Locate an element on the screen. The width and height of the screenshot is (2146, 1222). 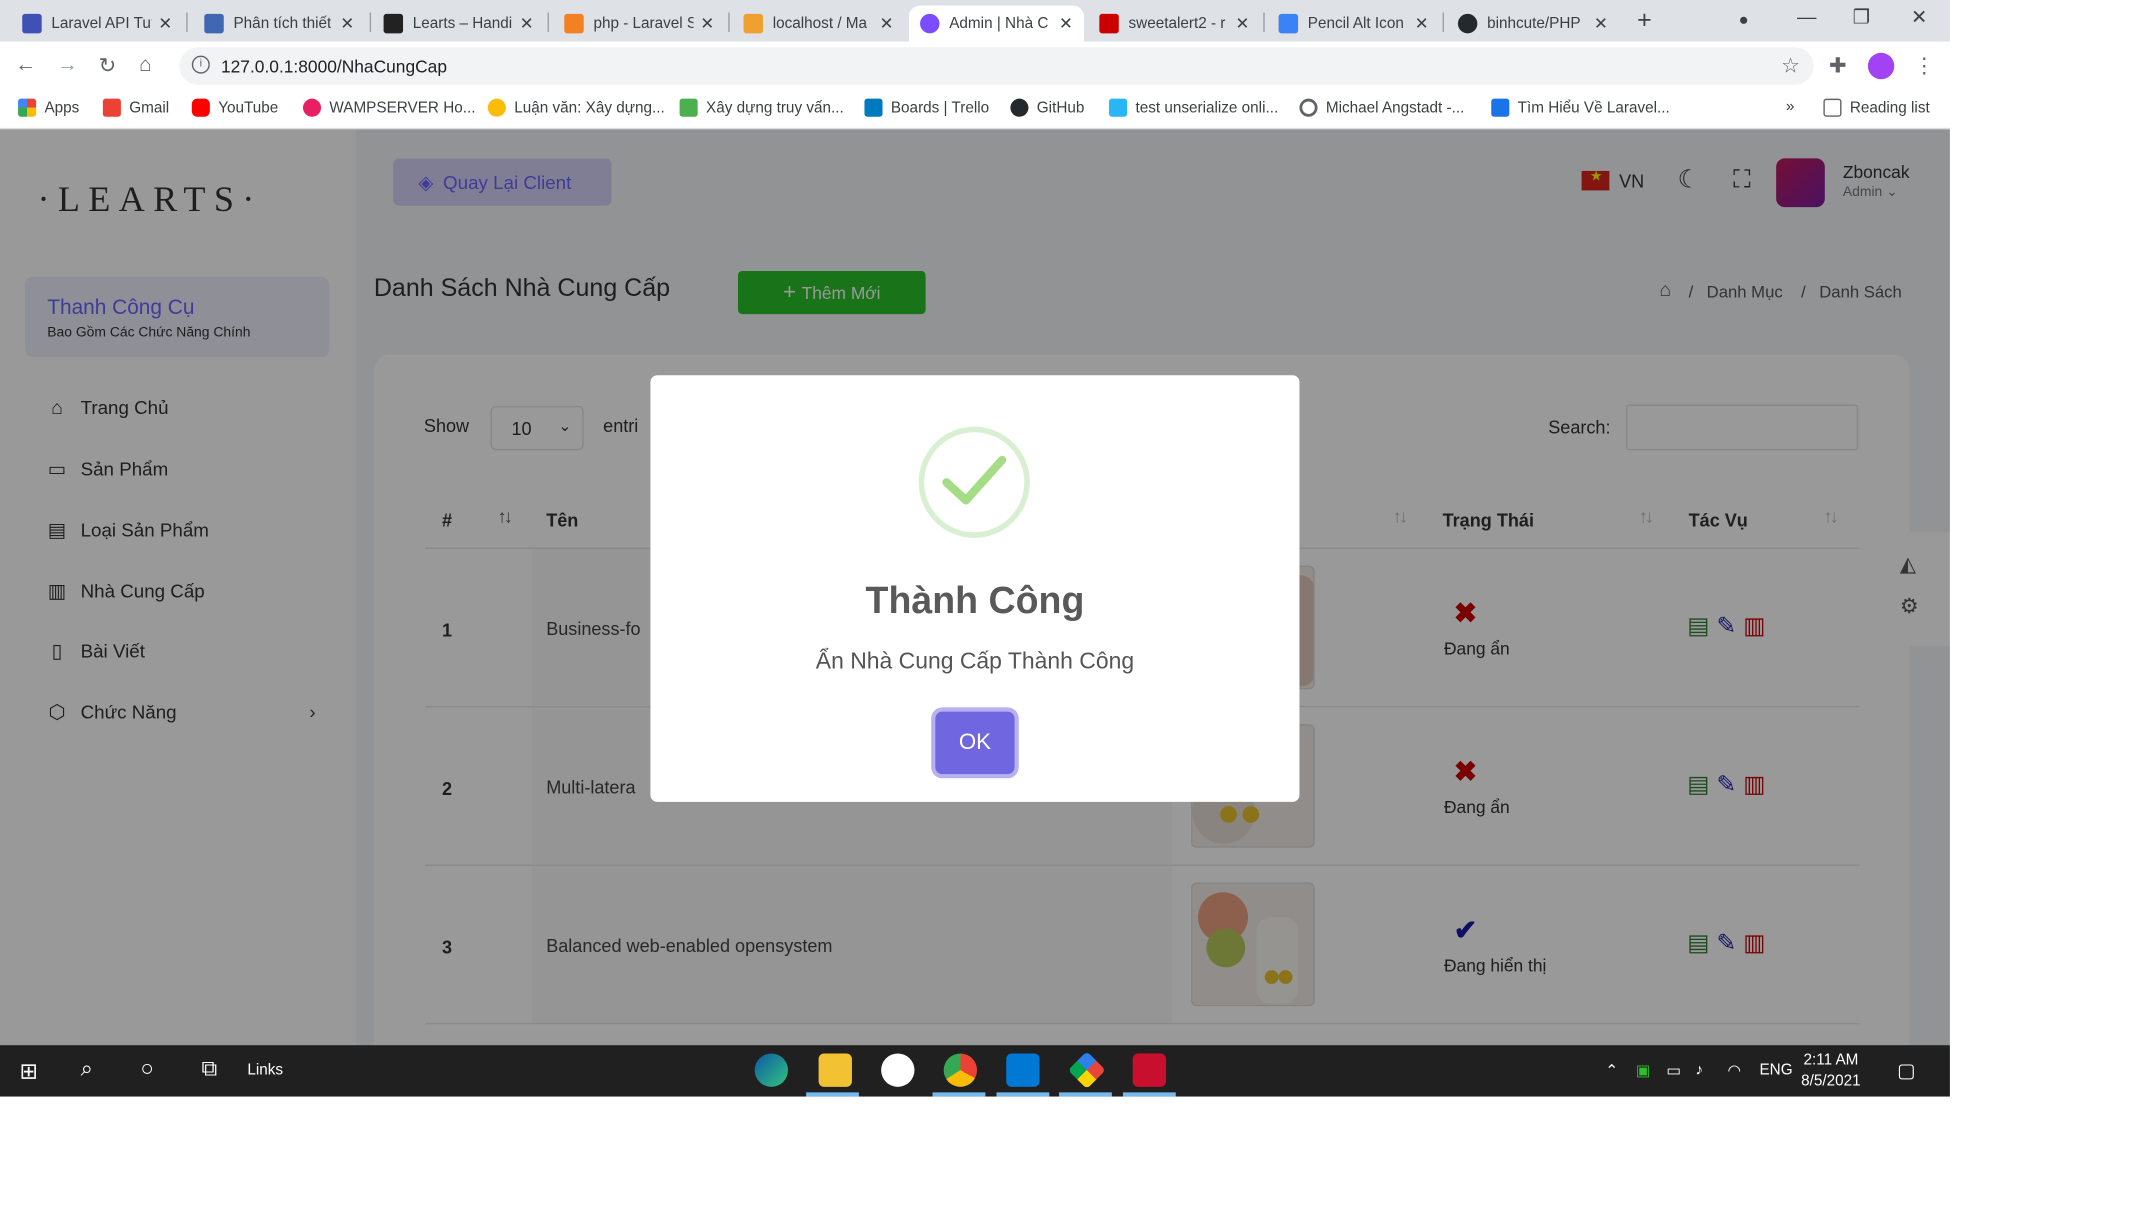
windows-start-icon: ⊞ is located at coordinates (28, 1072).